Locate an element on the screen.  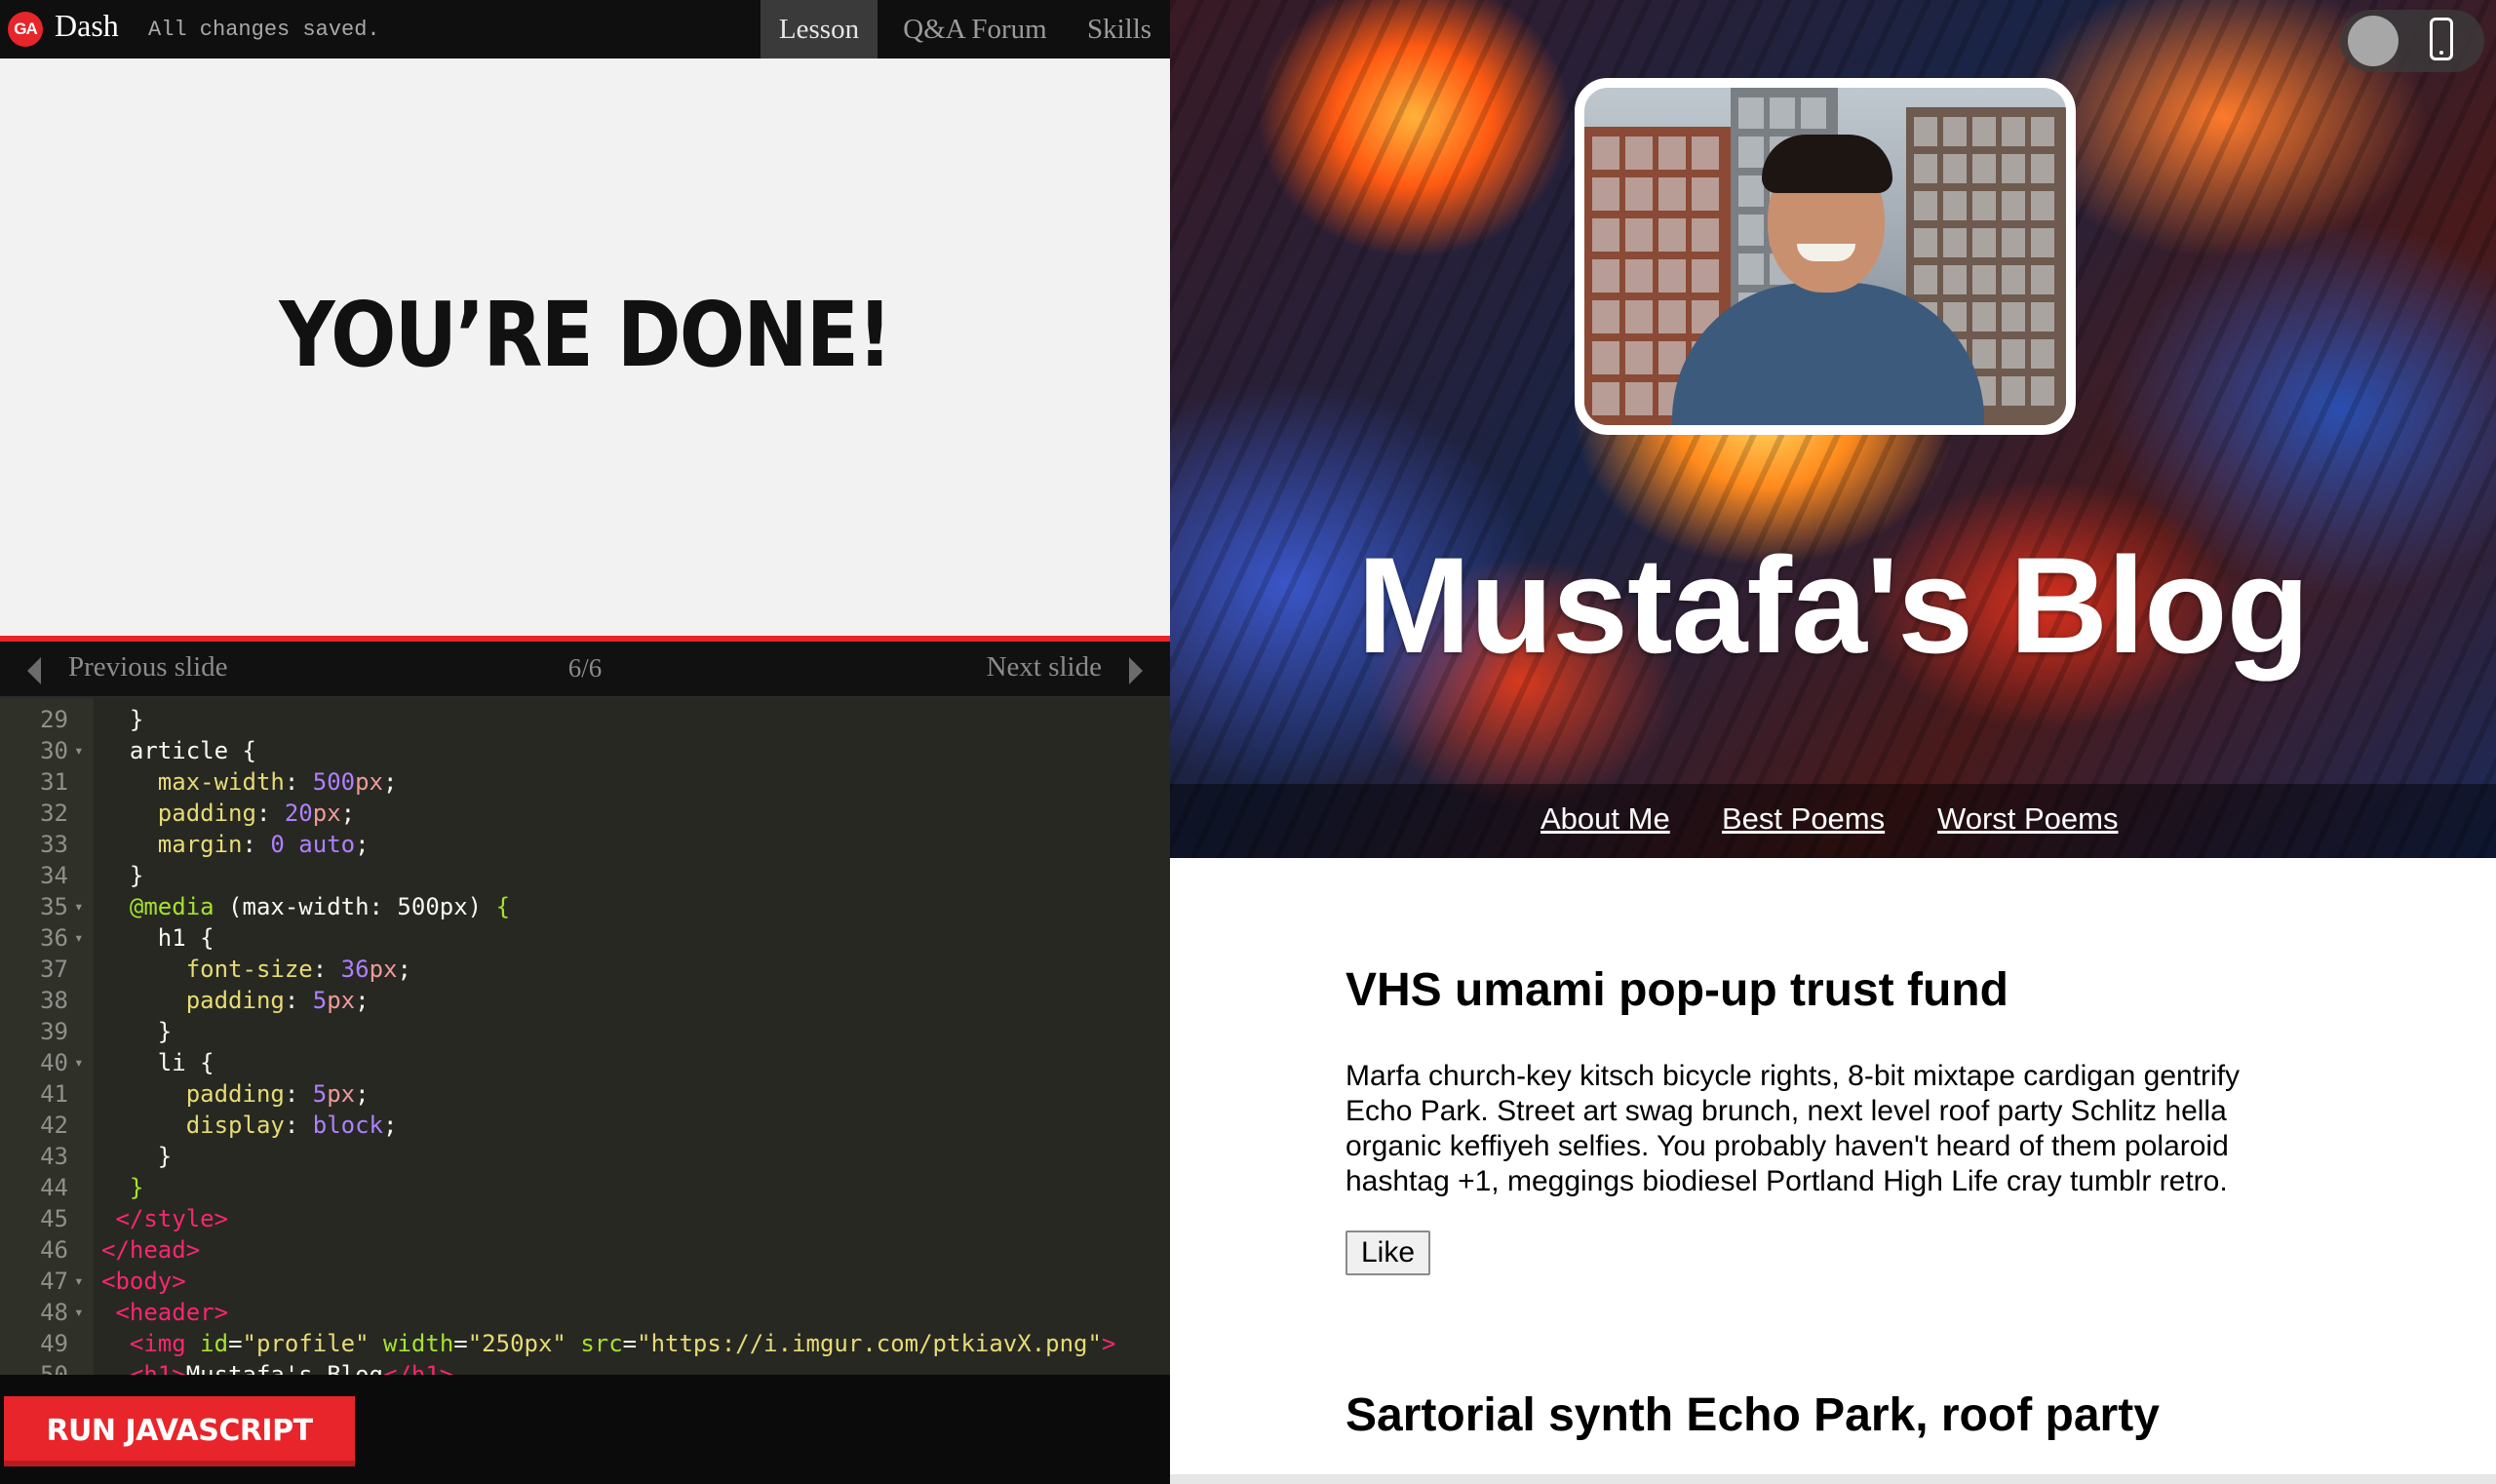
preview-device-toggle is located at coordinates (2412, 41).